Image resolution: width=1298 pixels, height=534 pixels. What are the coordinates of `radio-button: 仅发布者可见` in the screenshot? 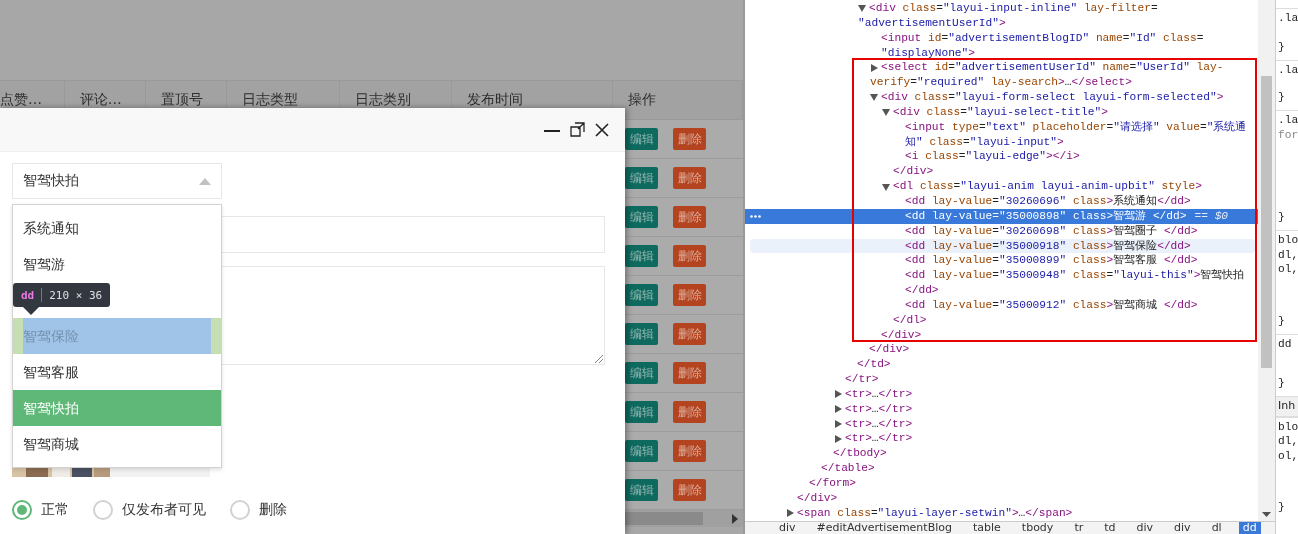 It's located at (149, 510).